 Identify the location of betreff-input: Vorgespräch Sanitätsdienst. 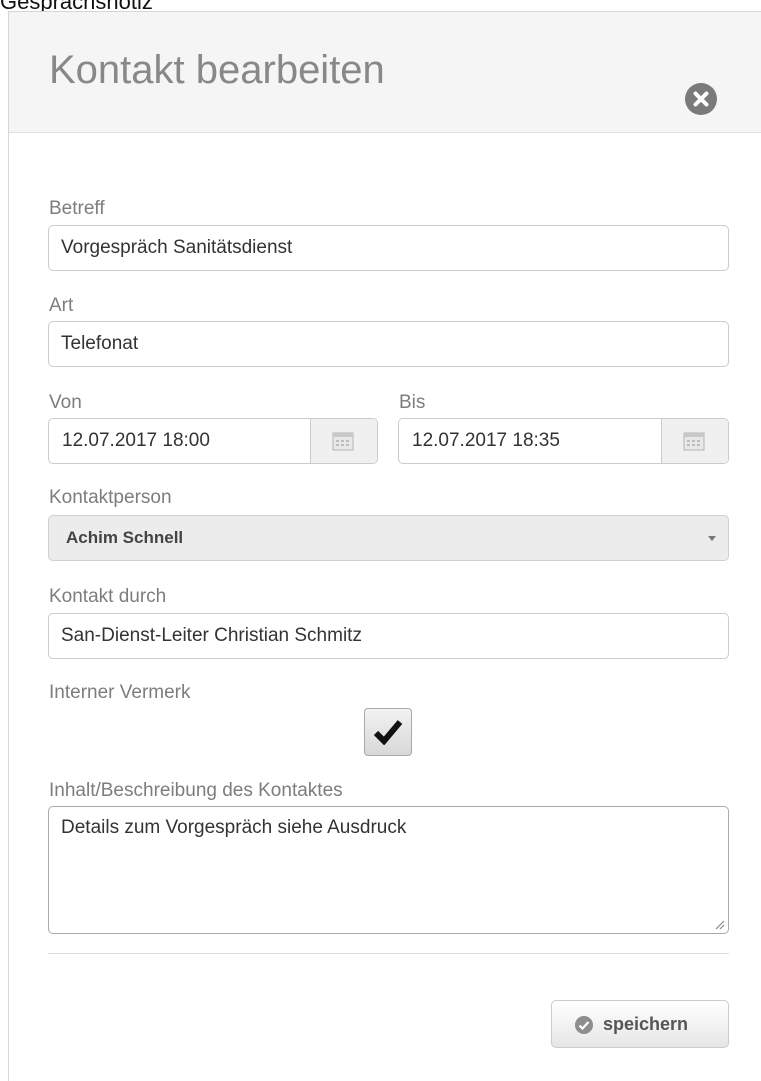
(388, 248).